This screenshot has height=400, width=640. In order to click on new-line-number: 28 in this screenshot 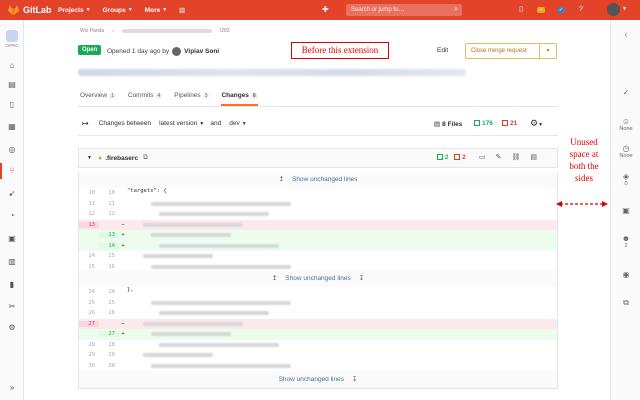, I will do `click(109, 345)`.